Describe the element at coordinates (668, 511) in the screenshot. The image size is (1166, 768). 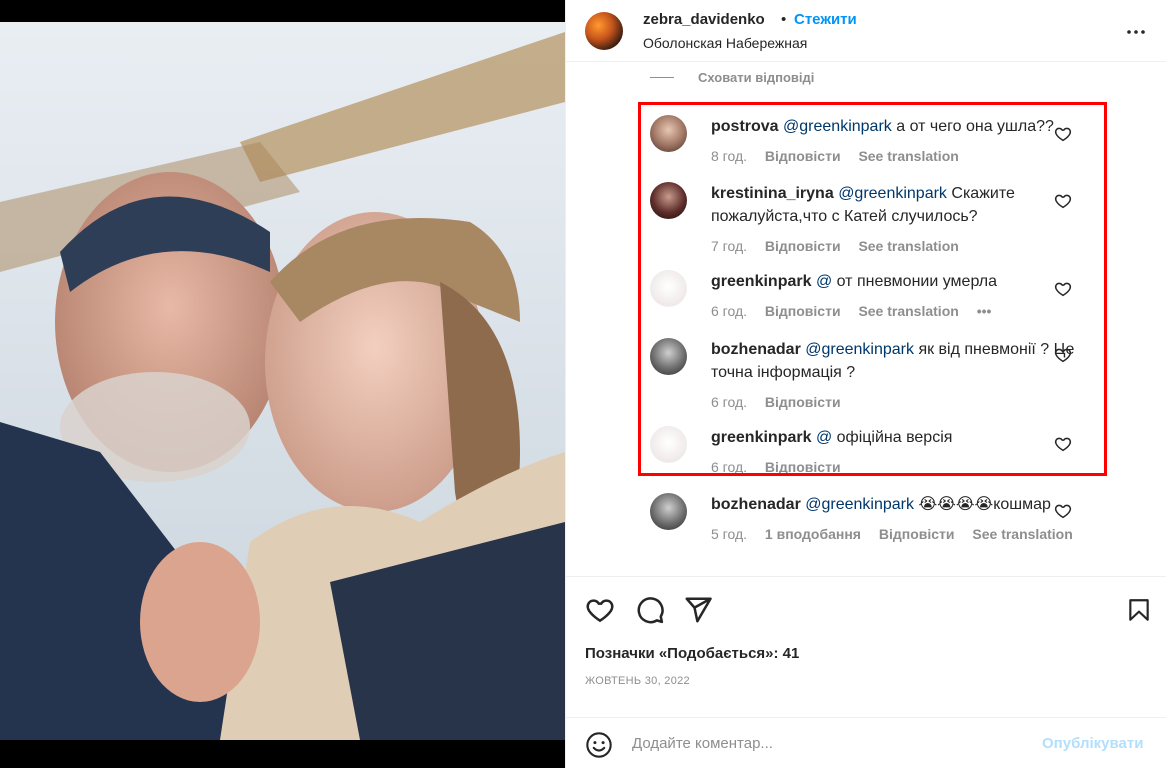
I see `commenter-avatar` at that location.